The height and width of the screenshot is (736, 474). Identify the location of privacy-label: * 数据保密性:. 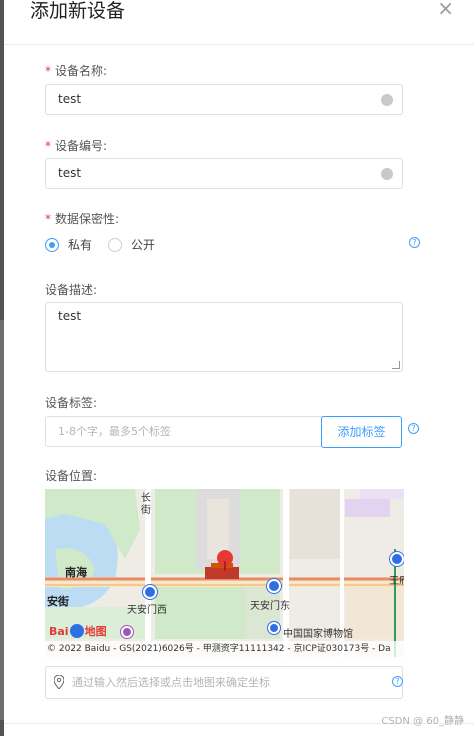
(82, 218).